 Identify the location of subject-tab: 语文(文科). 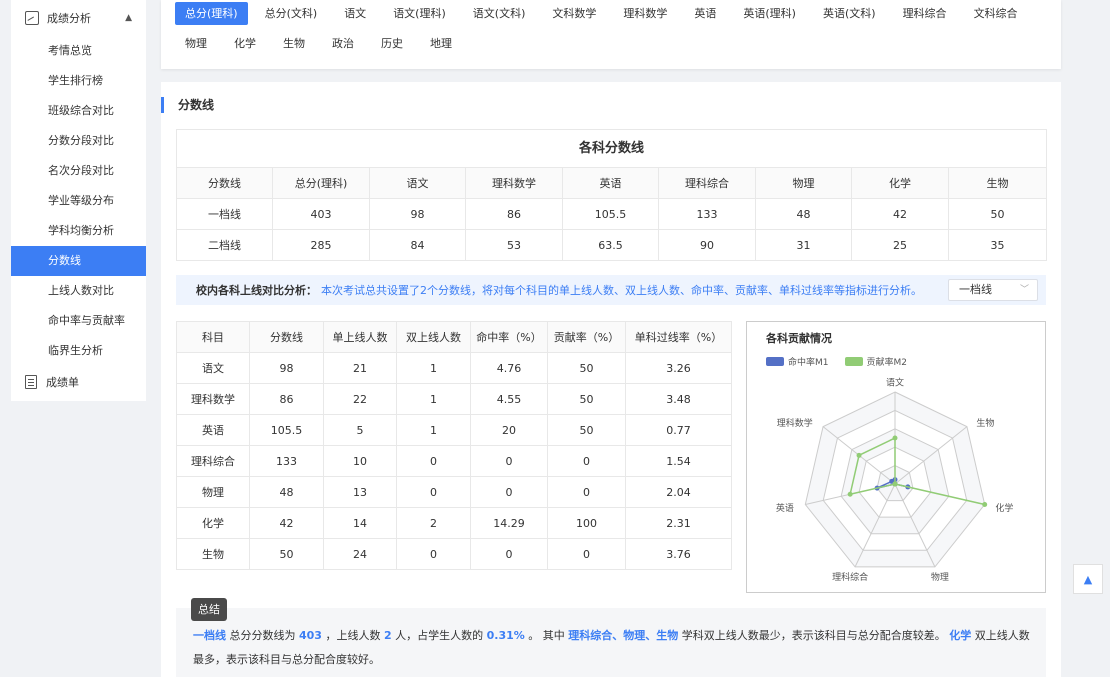
(499, 13).